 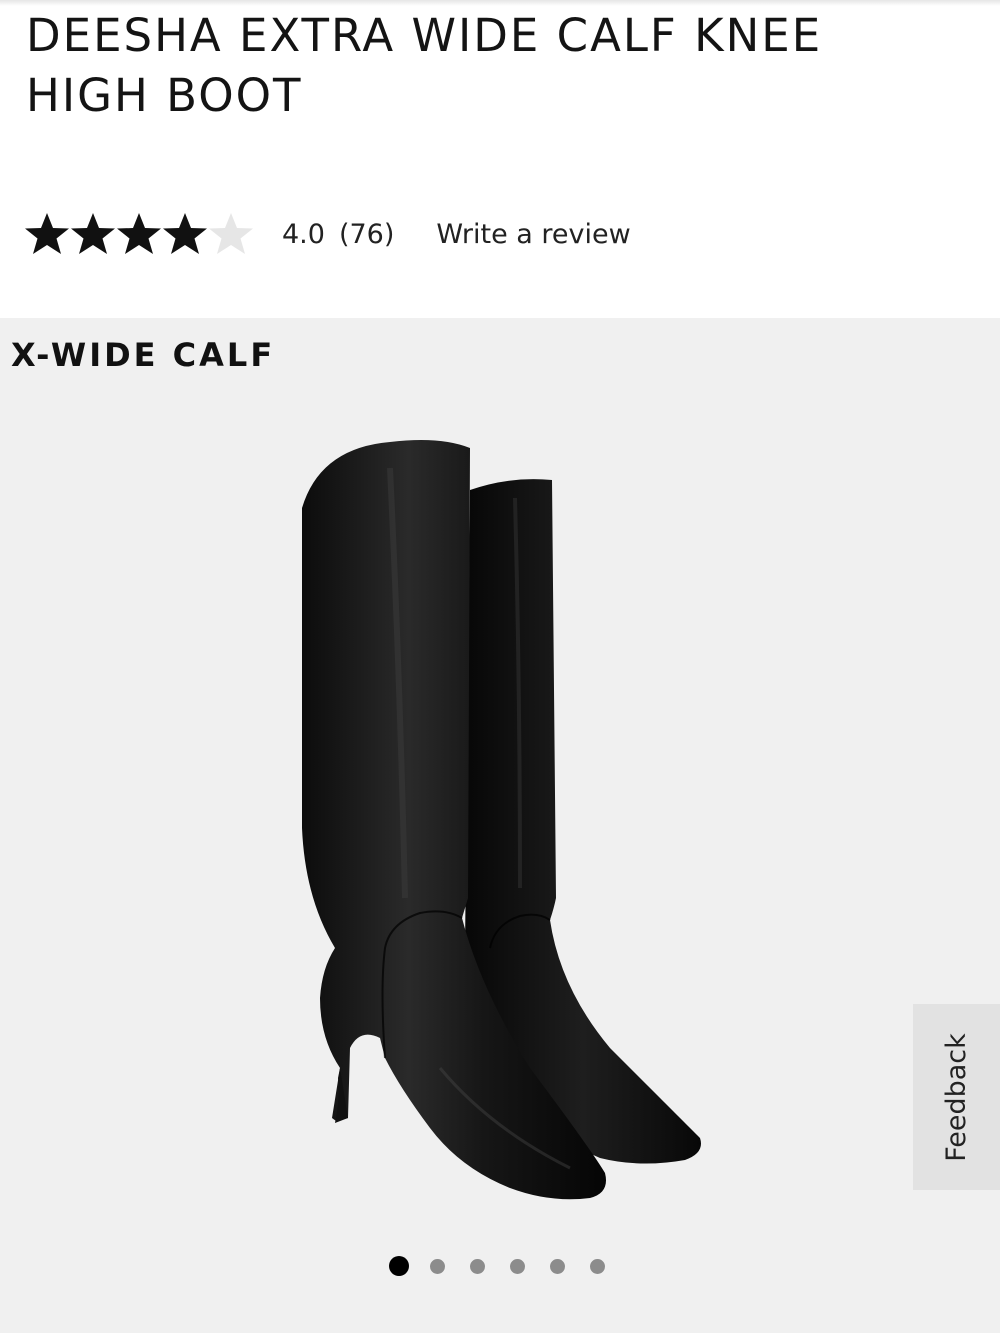 I want to click on product-badge: X-WIDE CALF, so click(x=143, y=355).